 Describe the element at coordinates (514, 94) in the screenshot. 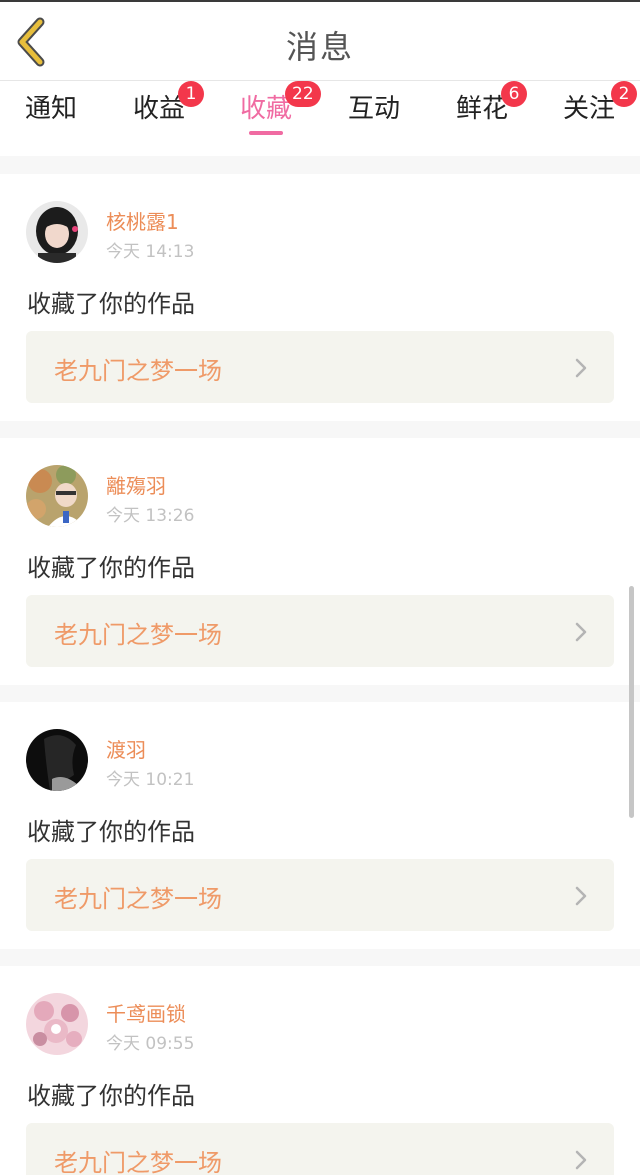

I see `unread-badge: 6` at that location.